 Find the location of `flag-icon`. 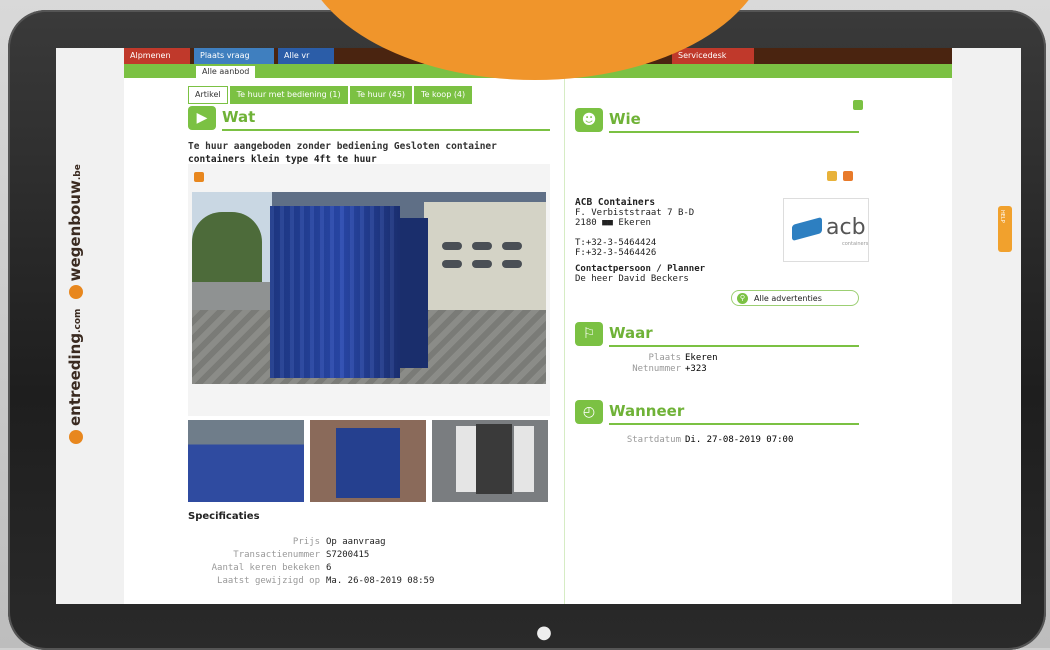

flag-icon is located at coordinates (848, 176).